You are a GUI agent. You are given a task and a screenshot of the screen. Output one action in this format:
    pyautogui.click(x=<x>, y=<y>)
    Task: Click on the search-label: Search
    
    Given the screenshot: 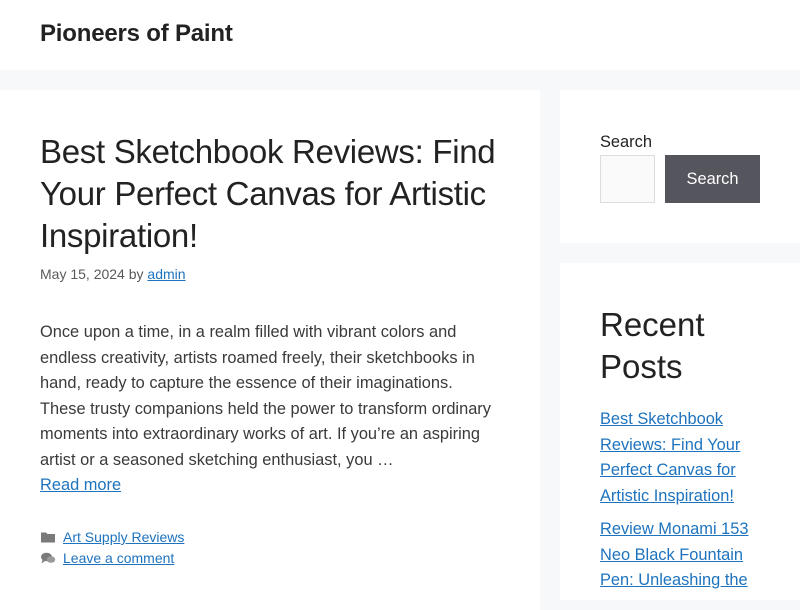 What is the action you would take?
    pyautogui.click(x=626, y=142)
    